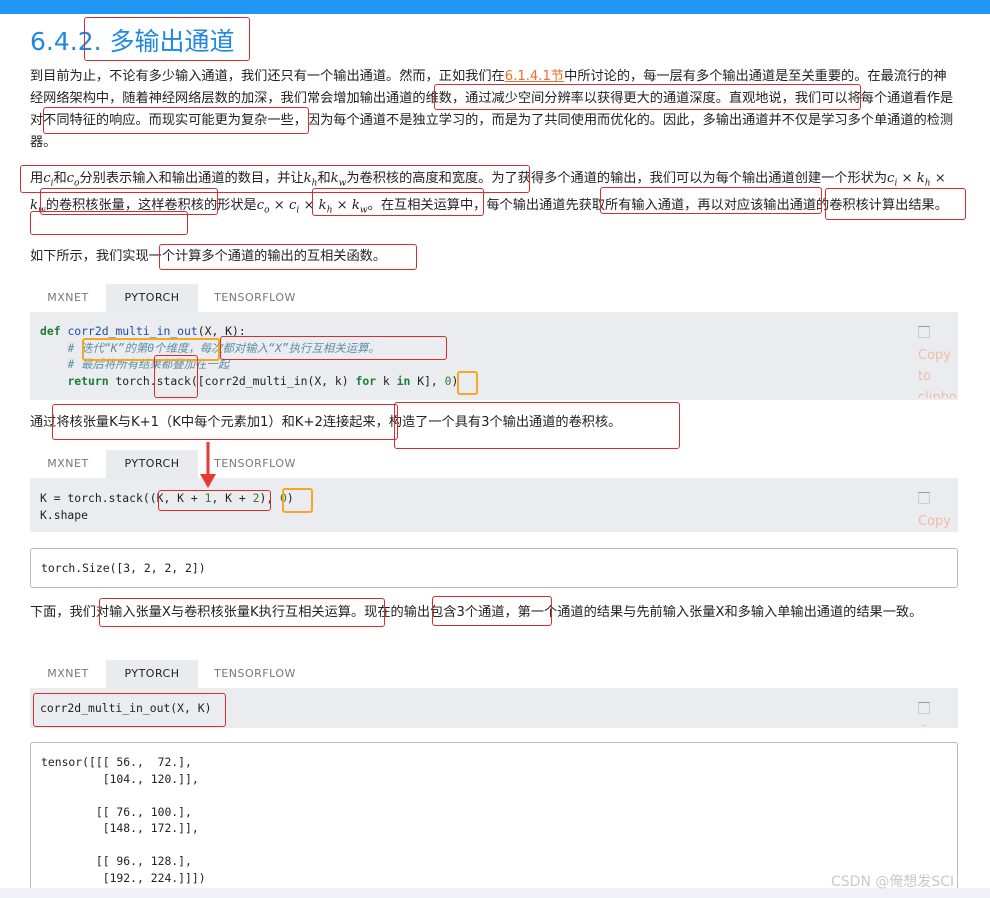 This screenshot has width=990, height=898. What do you see at coordinates (938, 361) in the screenshot?
I see `copy-to-clipboard-button: Copy to clipbo` at bounding box center [938, 361].